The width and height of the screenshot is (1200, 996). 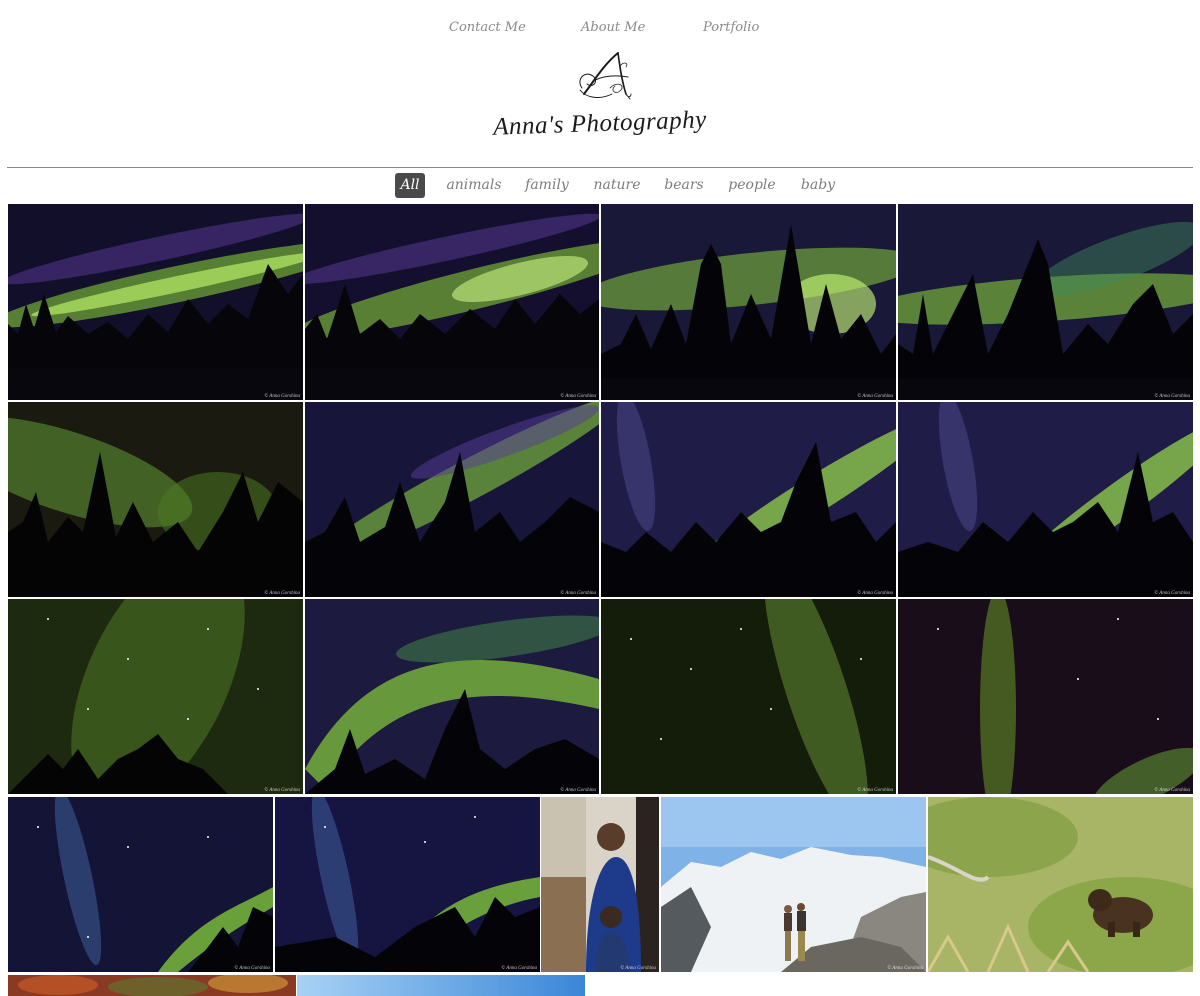 What do you see at coordinates (487, 27) in the screenshot?
I see `nav-contact-link: Contact Me` at bounding box center [487, 27].